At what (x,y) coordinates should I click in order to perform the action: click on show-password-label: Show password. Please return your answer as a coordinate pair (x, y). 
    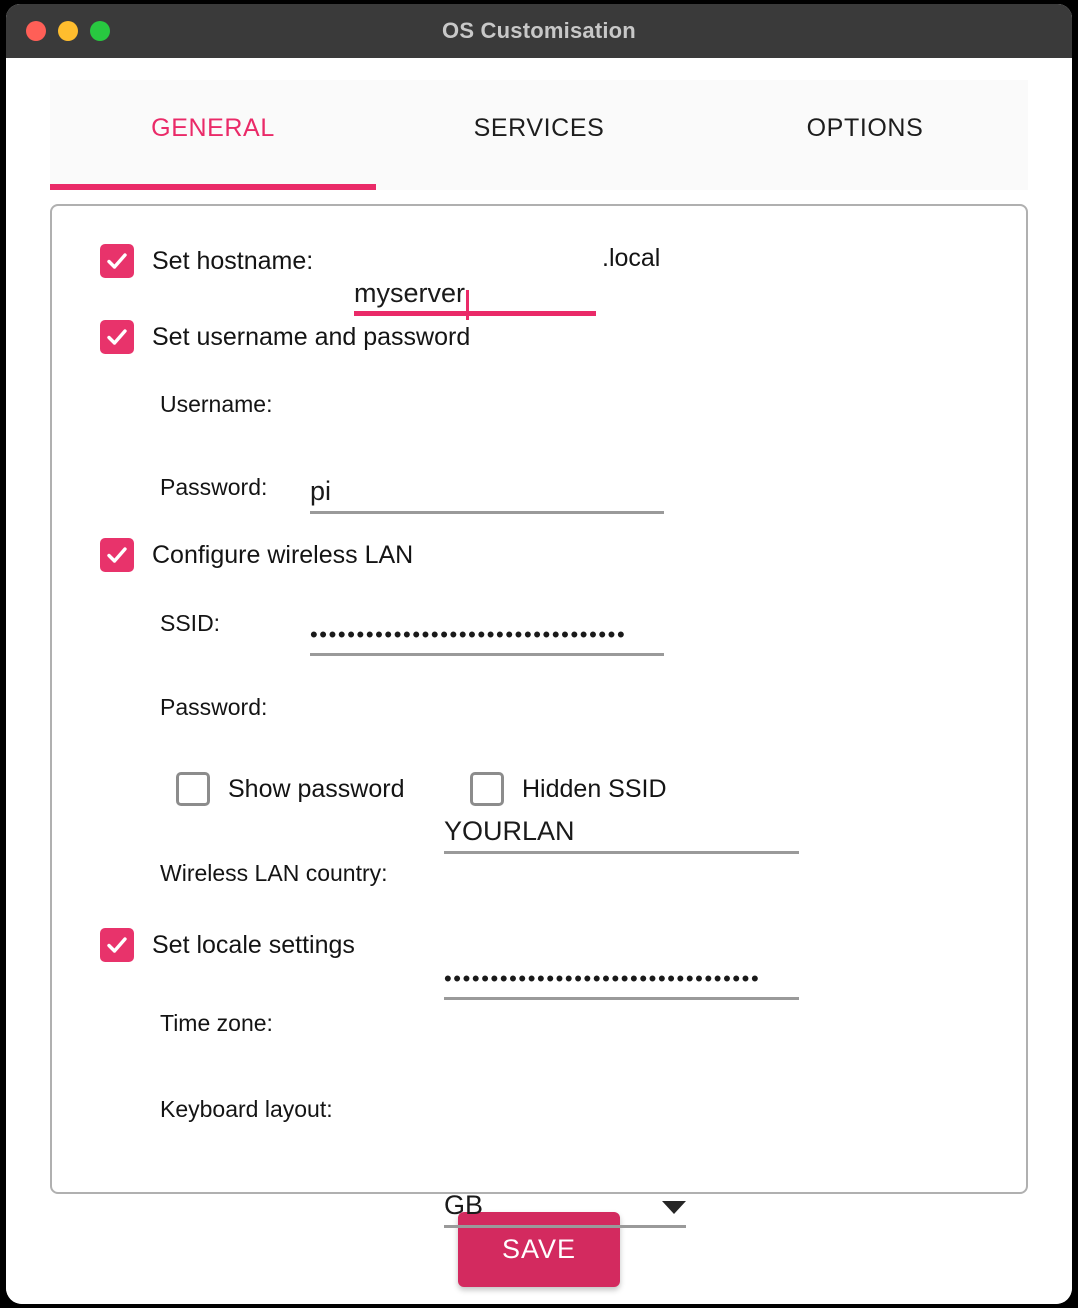
    Looking at the image, I should click on (316, 788).